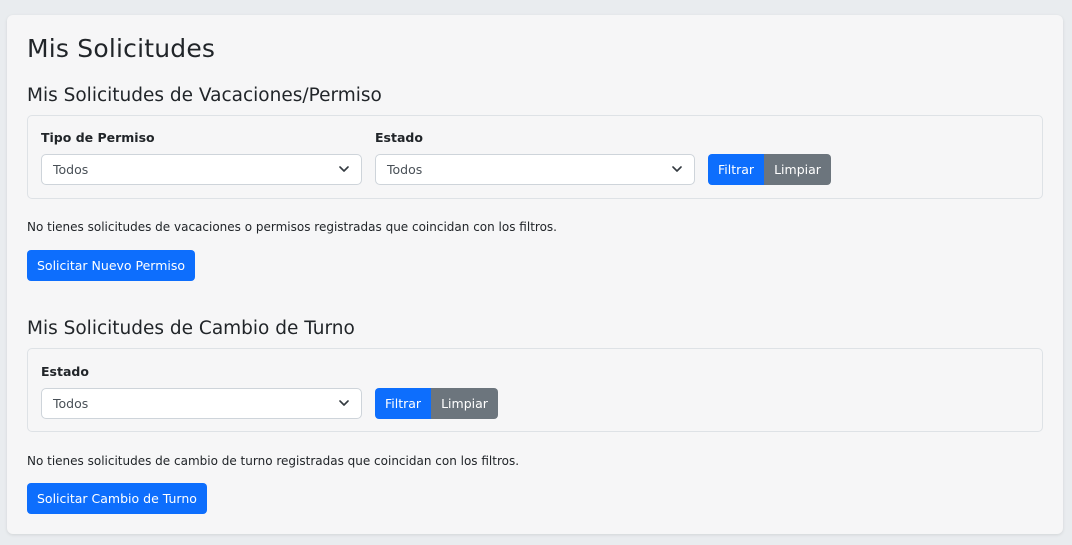 Image resolution: width=1072 pixels, height=545 pixels. Describe the element at coordinates (201, 169) in the screenshot. I see `permit-type-select: Todos` at that location.